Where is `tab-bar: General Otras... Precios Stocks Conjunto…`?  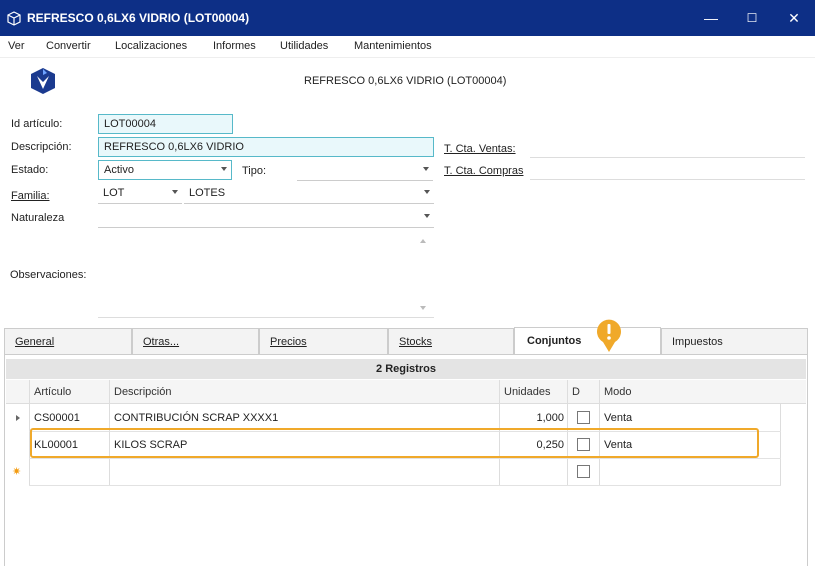
tab-bar: General Otras... Precios Stocks Conjunto… is located at coordinates (406, 341).